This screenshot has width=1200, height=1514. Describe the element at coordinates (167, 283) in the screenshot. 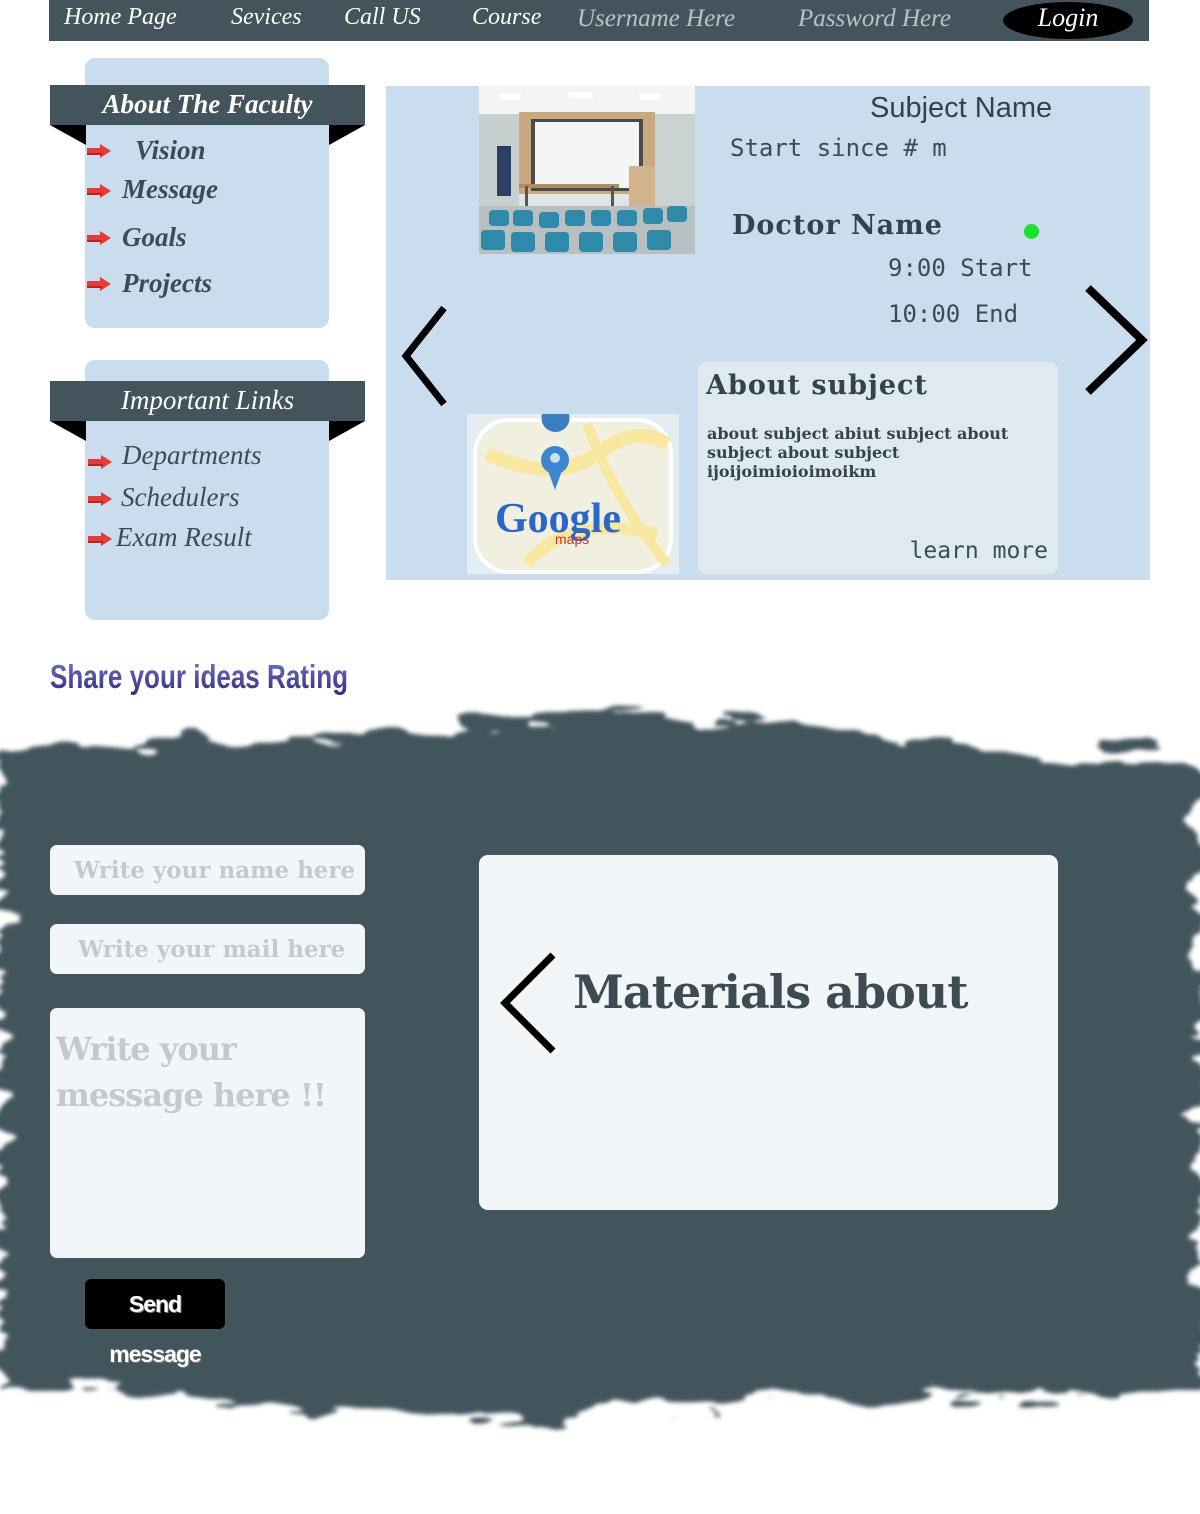

I see `sidebar-link-projects: Projects` at that location.